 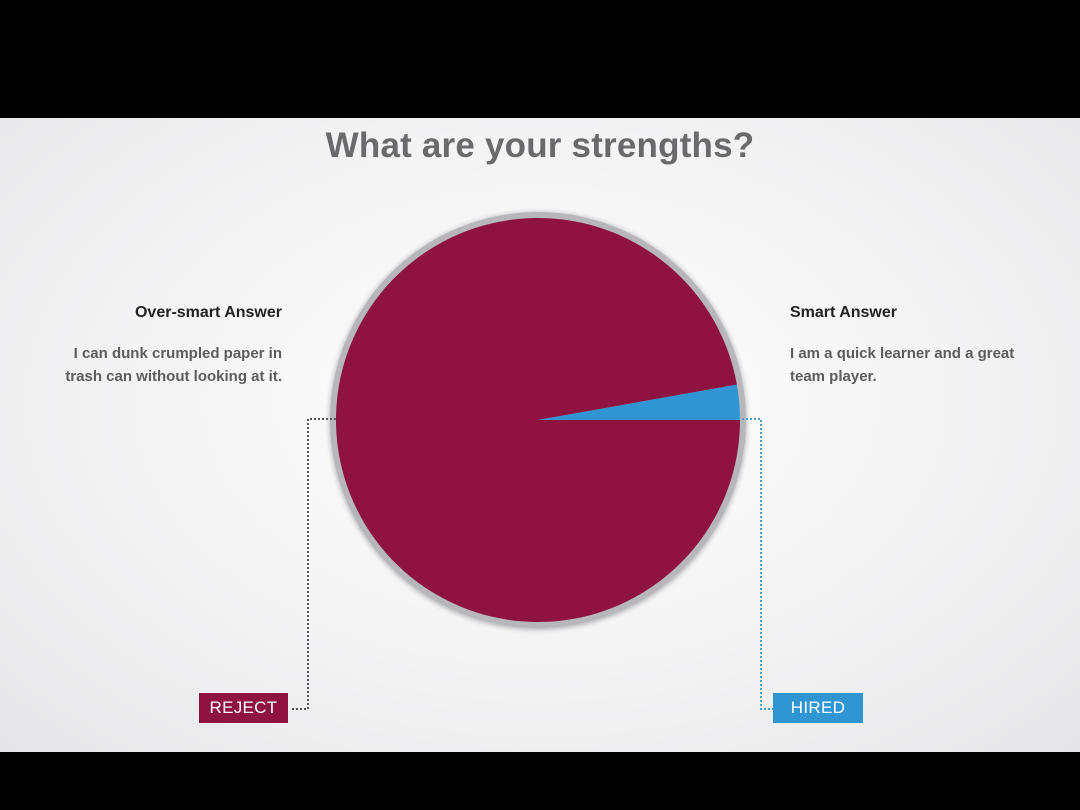 I want to click on over-smart-heading: Over-smart Answer, so click(x=208, y=312).